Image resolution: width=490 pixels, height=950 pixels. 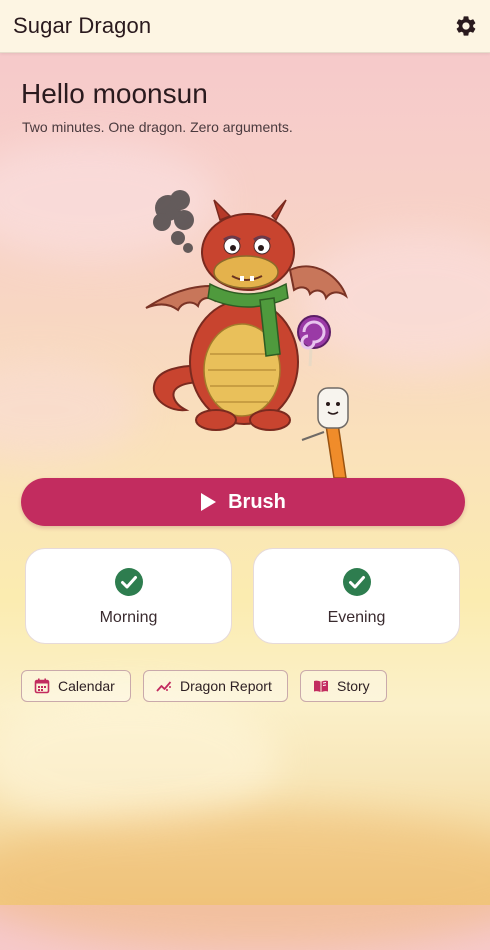 I want to click on story-label: Story, so click(x=353, y=686).